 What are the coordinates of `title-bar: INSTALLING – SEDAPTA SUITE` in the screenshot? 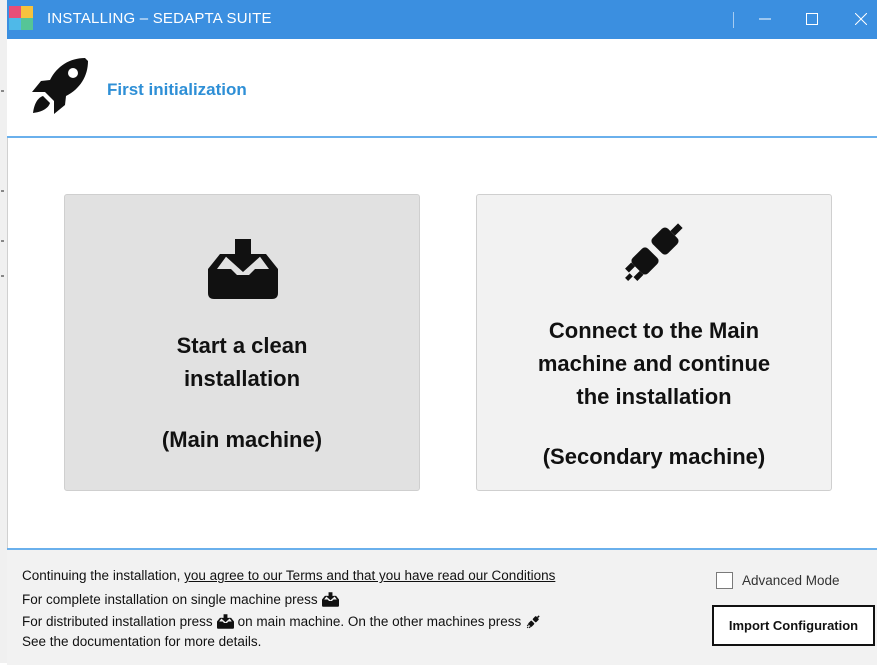 It's located at (442, 19).